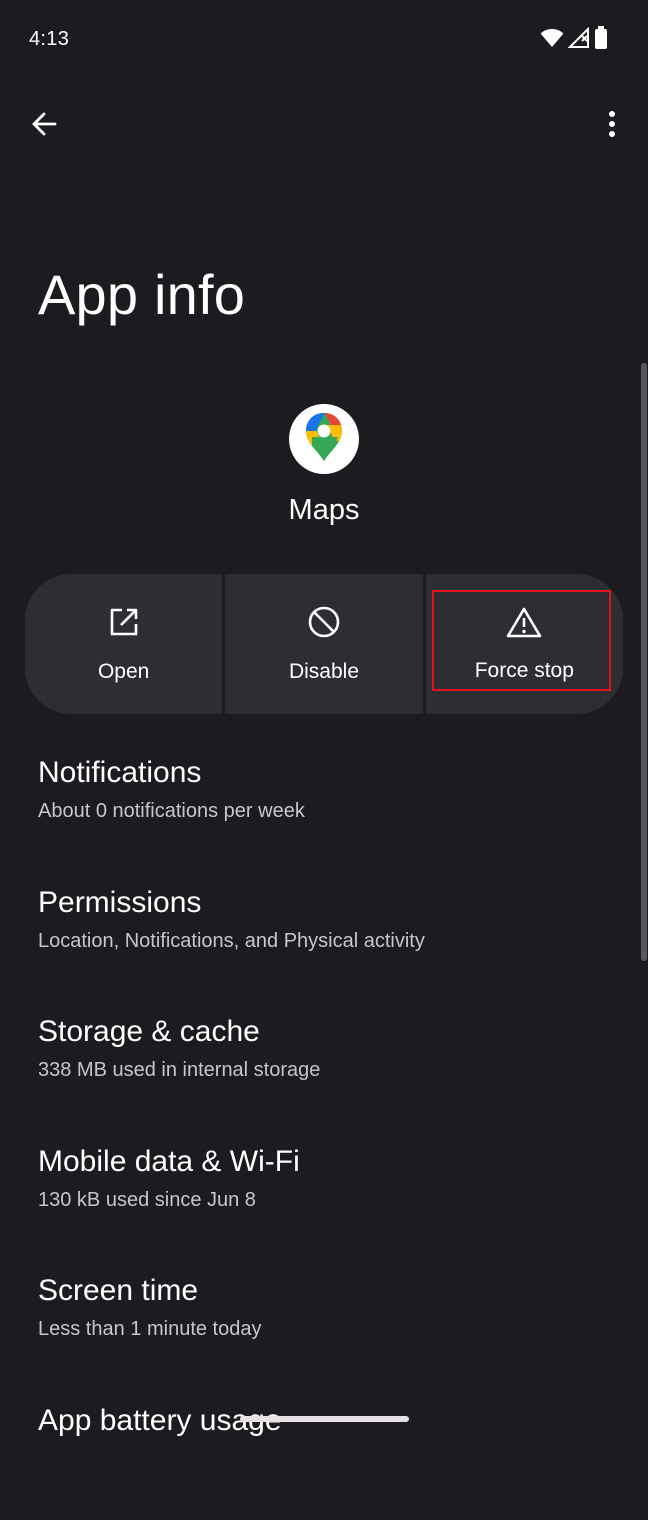 The height and width of the screenshot is (1520, 648). Describe the element at coordinates (124, 624) in the screenshot. I see `open-external-icon` at that location.